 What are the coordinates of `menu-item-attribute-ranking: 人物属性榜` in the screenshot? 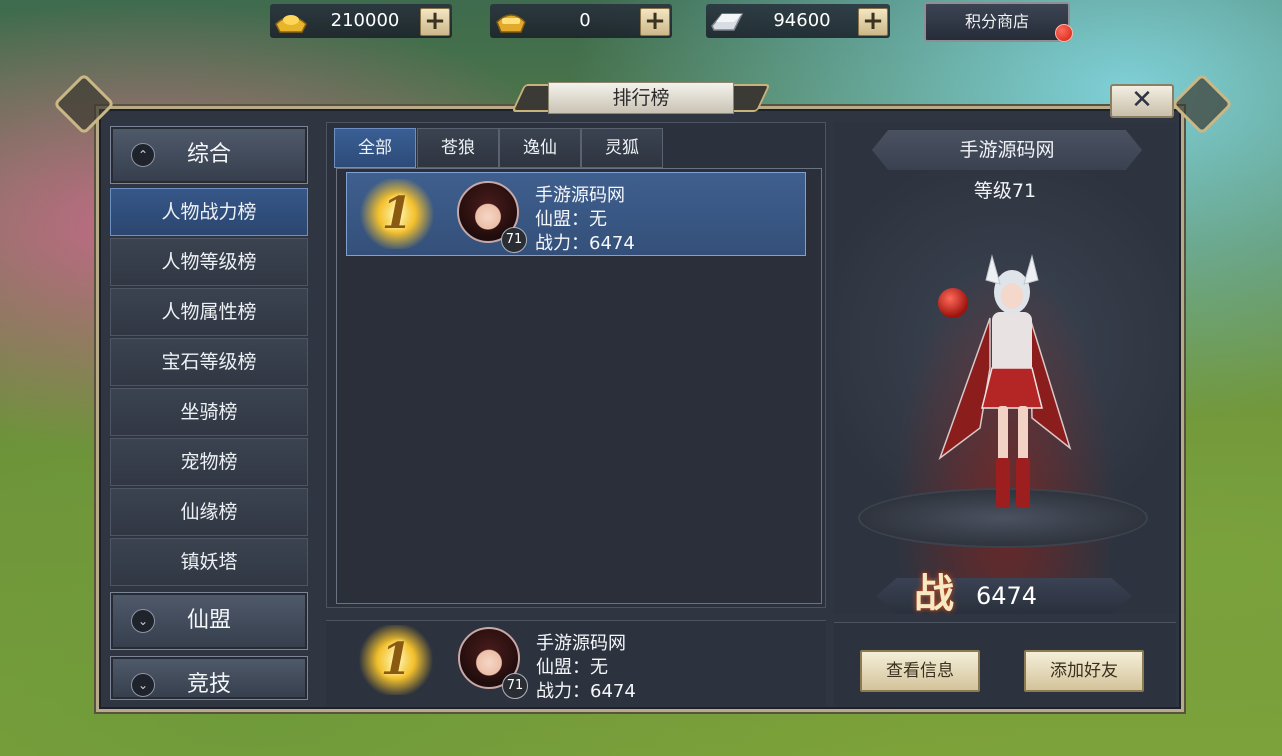 It's located at (209, 312).